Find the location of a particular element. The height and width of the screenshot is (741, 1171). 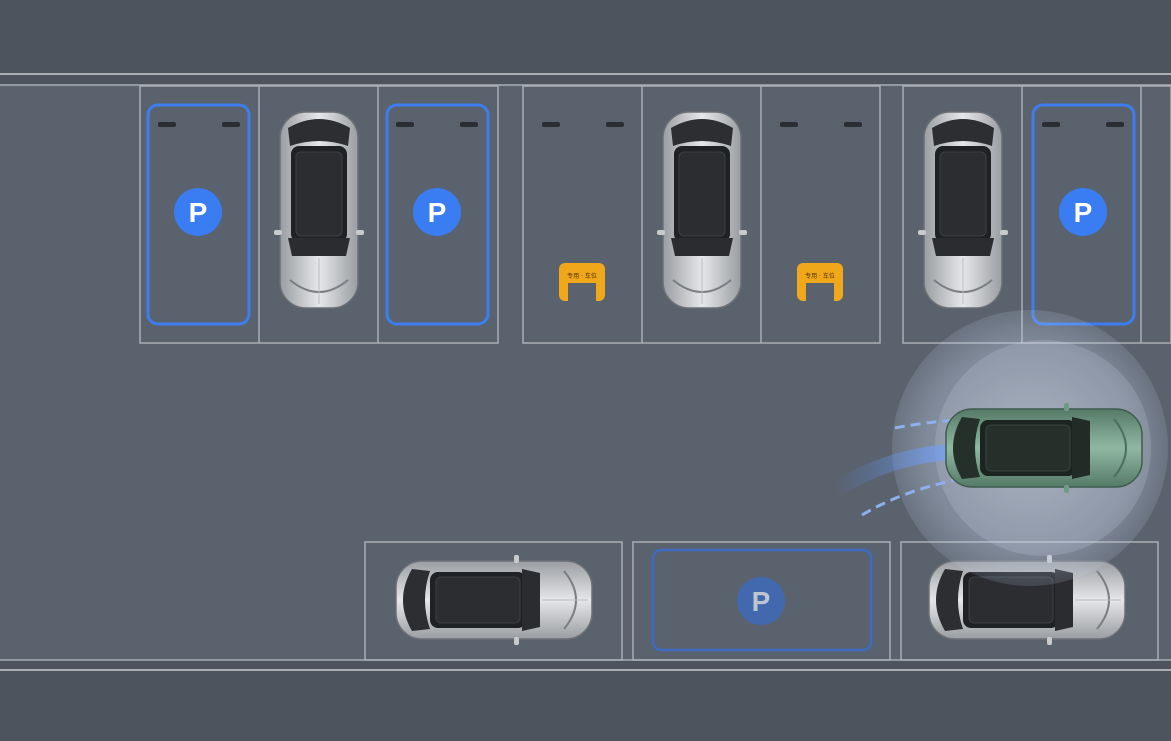

parking-badge-1: P is located at coordinates (198, 212).